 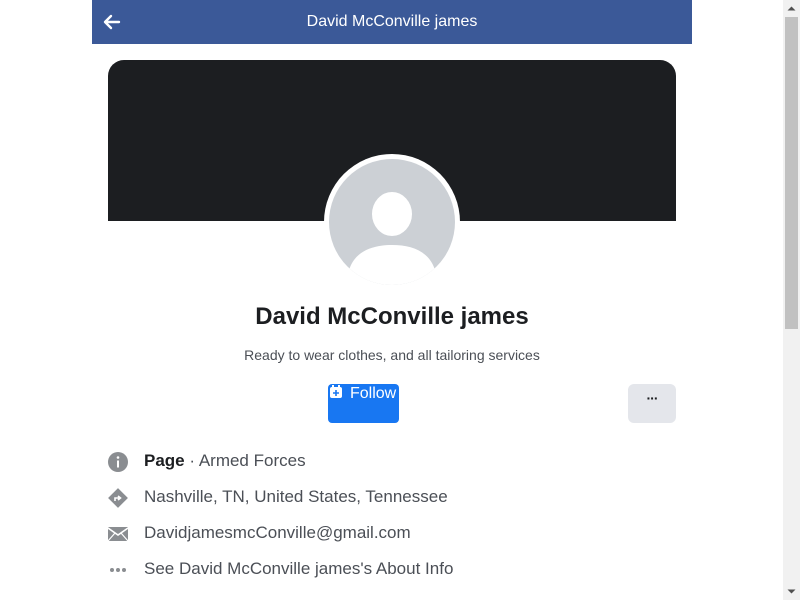 What do you see at coordinates (118, 498) in the screenshot?
I see `directions-icon` at bounding box center [118, 498].